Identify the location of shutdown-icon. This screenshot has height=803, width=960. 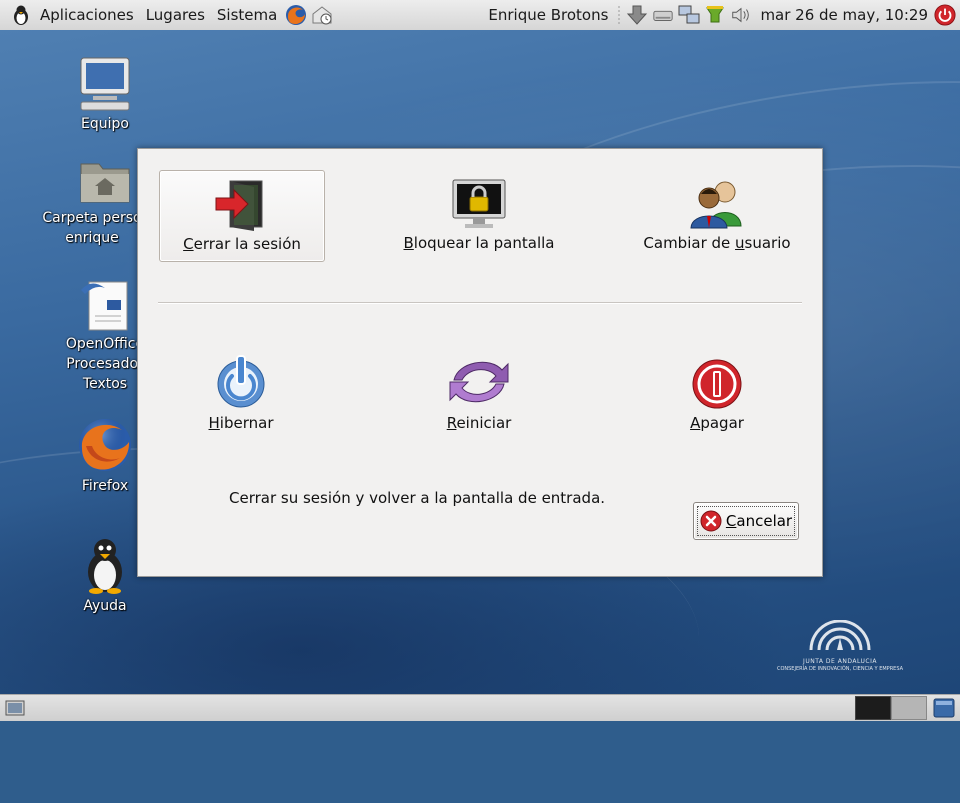
(717, 384).